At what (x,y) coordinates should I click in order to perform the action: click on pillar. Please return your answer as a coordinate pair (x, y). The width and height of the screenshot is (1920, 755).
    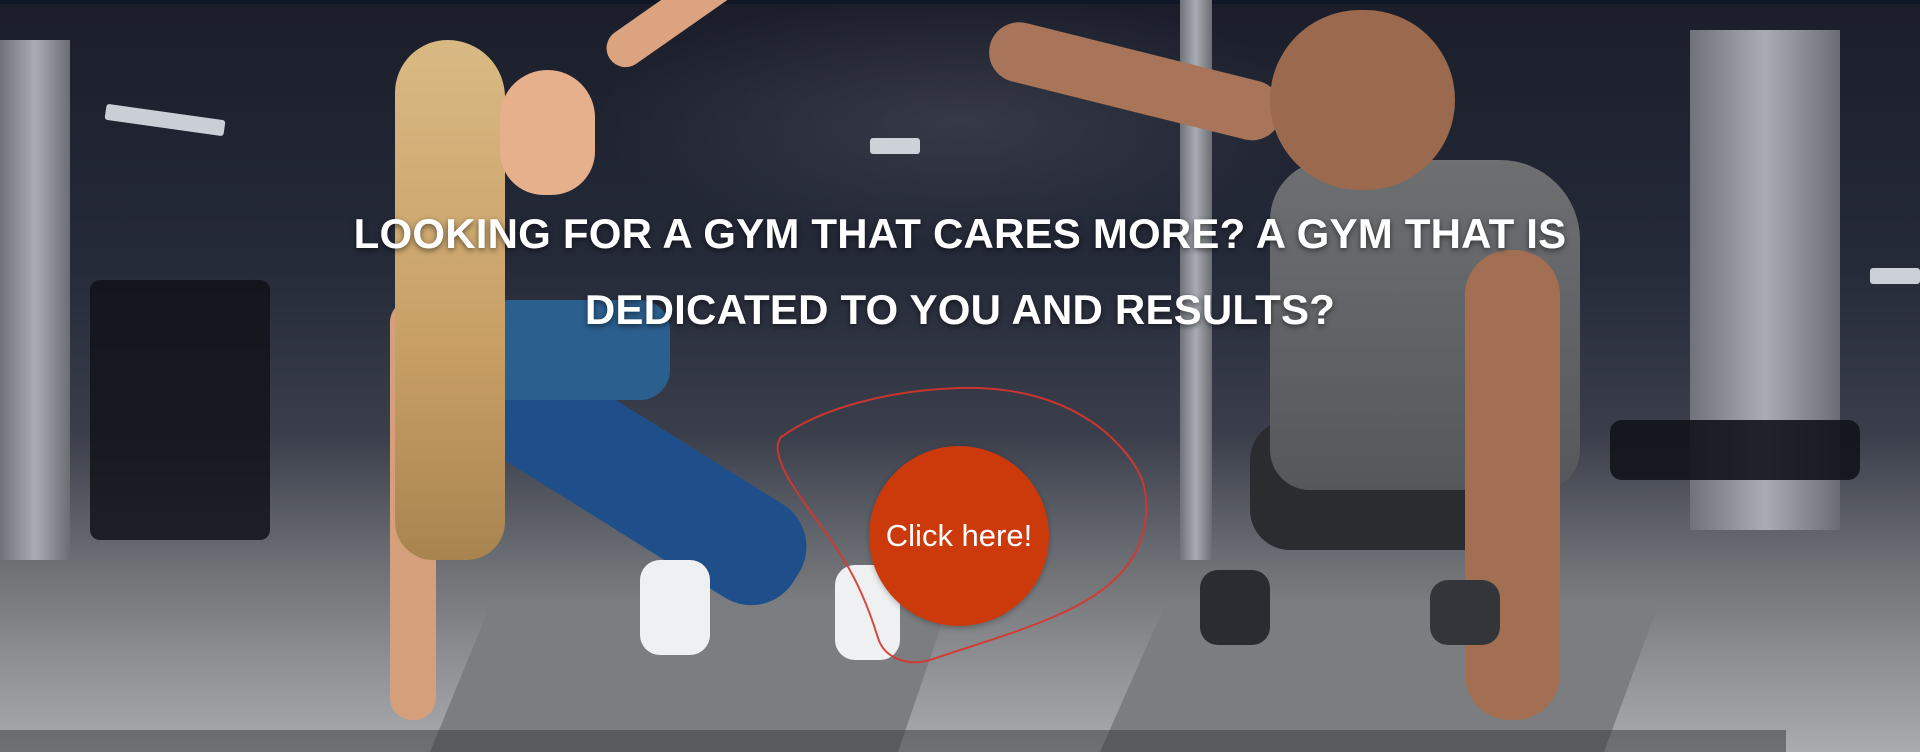
    Looking at the image, I should click on (35, 320).